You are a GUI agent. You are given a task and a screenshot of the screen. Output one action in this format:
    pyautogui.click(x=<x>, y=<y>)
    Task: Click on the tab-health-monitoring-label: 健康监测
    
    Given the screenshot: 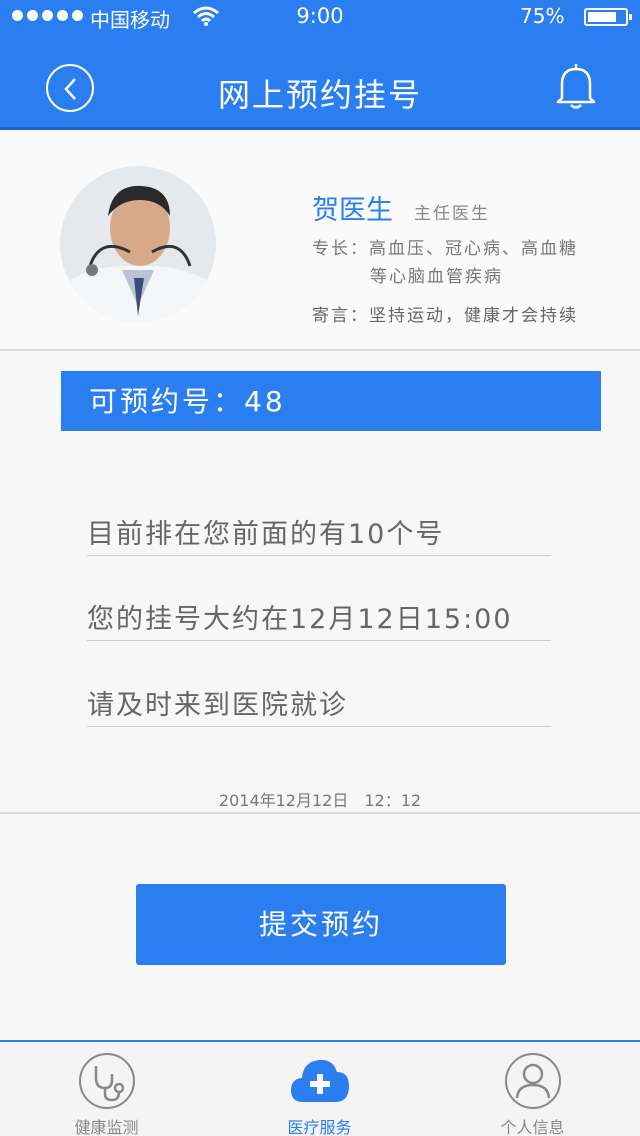 What is the action you would take?
    pyautogui.click(x=106, y=1127)
    